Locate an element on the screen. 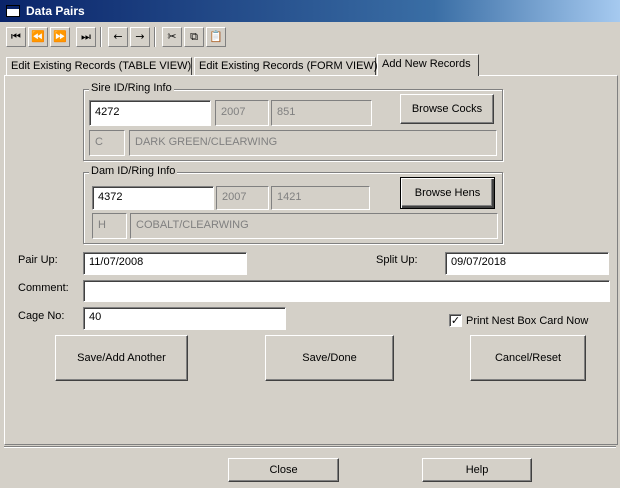 The width and height of the screenshot is (620, 488). save-done-button: Save/Done is located at coordinates (329, 358).